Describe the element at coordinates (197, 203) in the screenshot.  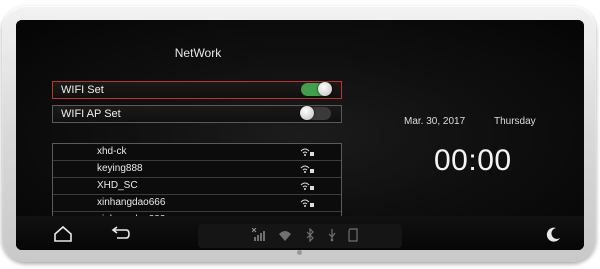
I see `network-item: xinhangdao666` at that location.